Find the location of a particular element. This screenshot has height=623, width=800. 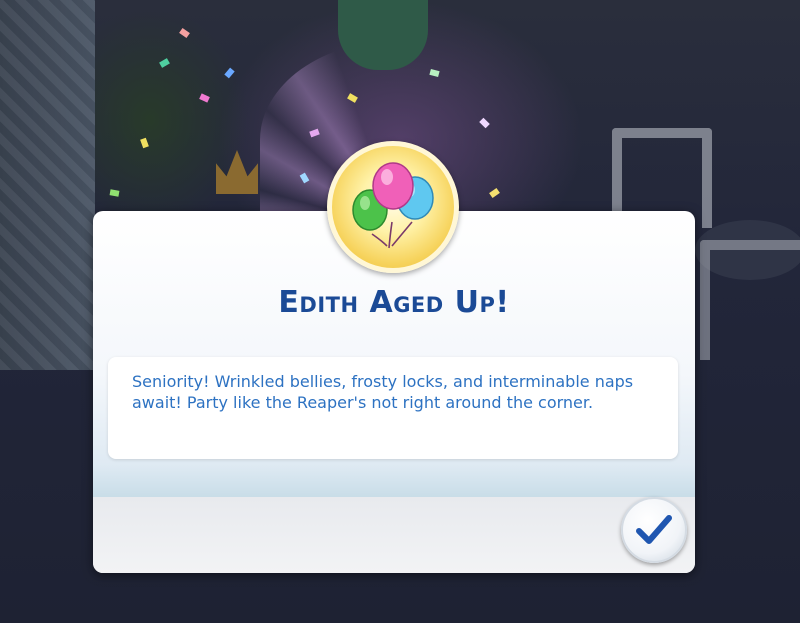

aging-badge is located at coordinates (393, 207).